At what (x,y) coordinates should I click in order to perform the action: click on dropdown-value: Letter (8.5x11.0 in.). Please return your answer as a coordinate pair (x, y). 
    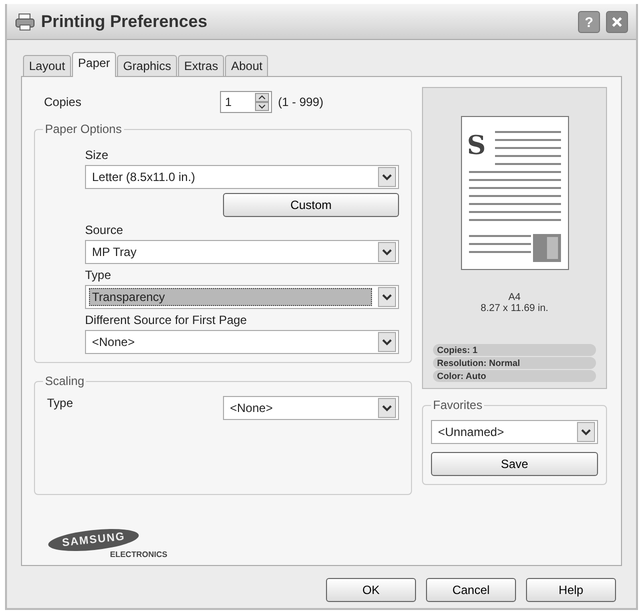
    Looking at the image, I should click on (143, 177).